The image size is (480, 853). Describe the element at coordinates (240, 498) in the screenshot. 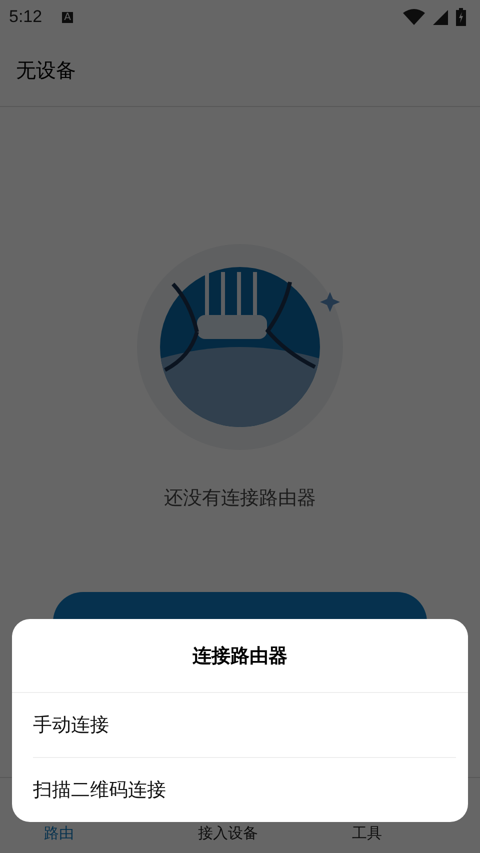

I see `empty-message: 还没有连接路由器` at that location.